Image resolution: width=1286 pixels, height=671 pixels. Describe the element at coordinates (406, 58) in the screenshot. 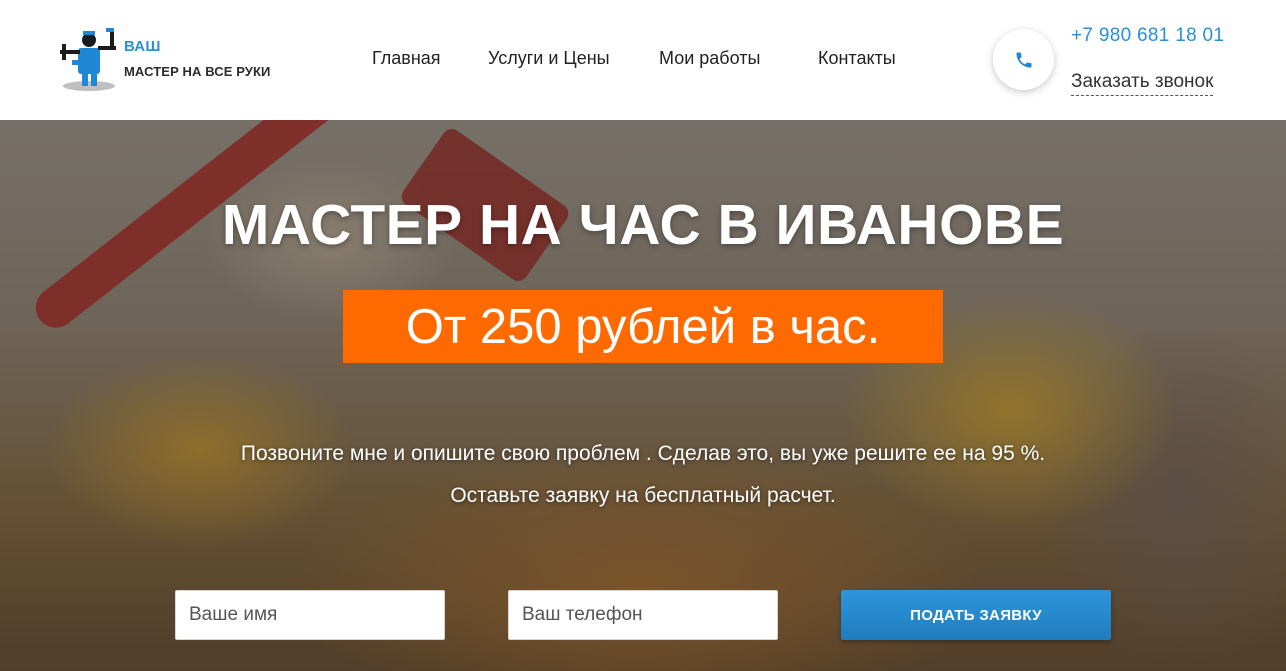

I see `nav-item-home: Главная` at that location.